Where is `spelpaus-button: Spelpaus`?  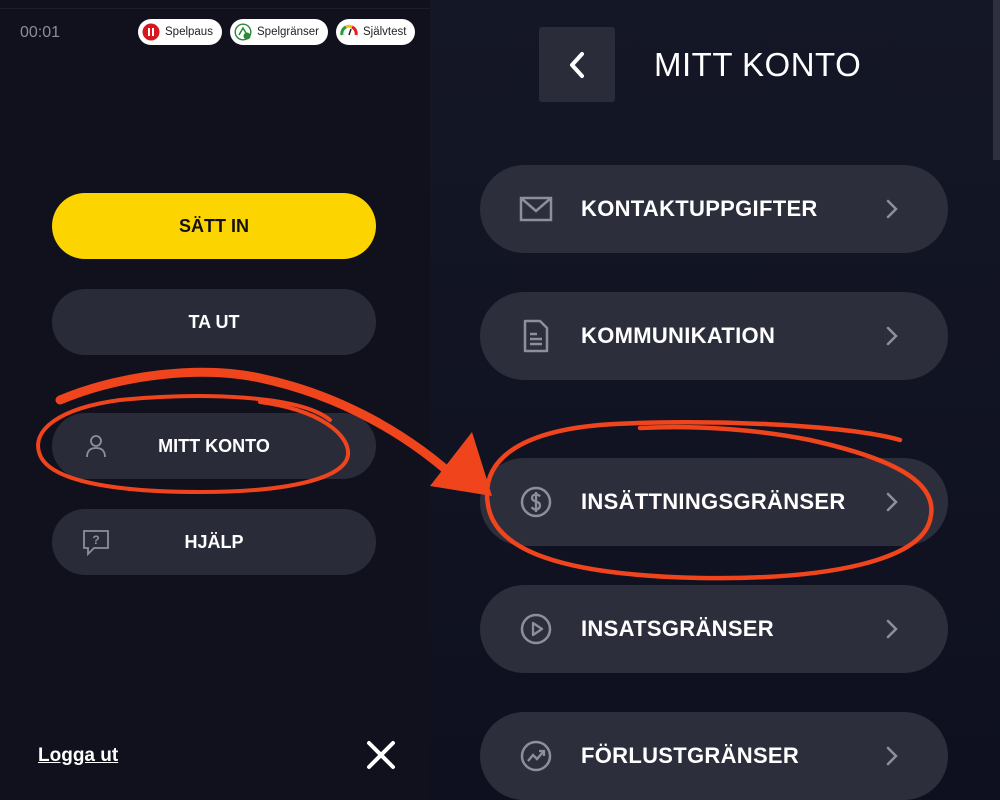 spelpaus-button: Spelpaus is located at coordinates (180, 32).